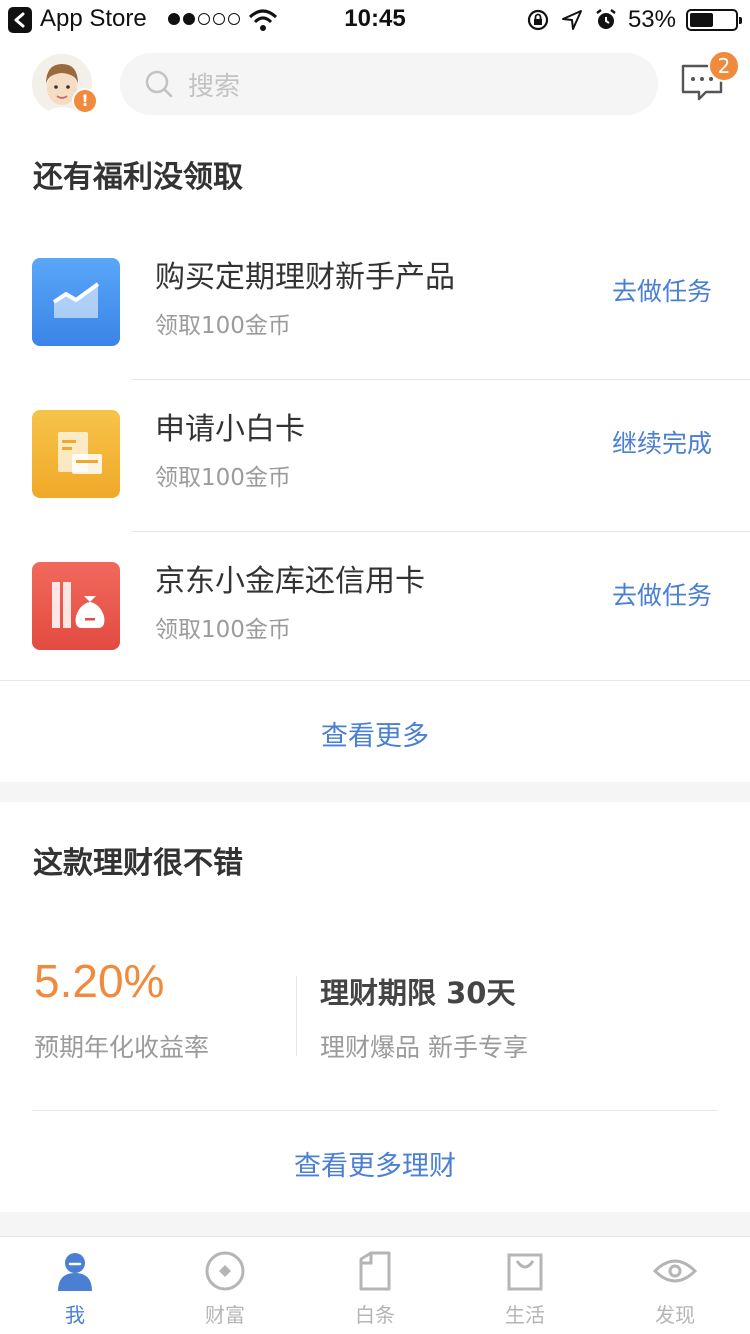 Image resolution: width=750 pixels, height=1334 pixels. What do you see at coordinates (525, 1315) in the screenshot?
I see `tab-label: 生活` at bounding box center [525, 1315].